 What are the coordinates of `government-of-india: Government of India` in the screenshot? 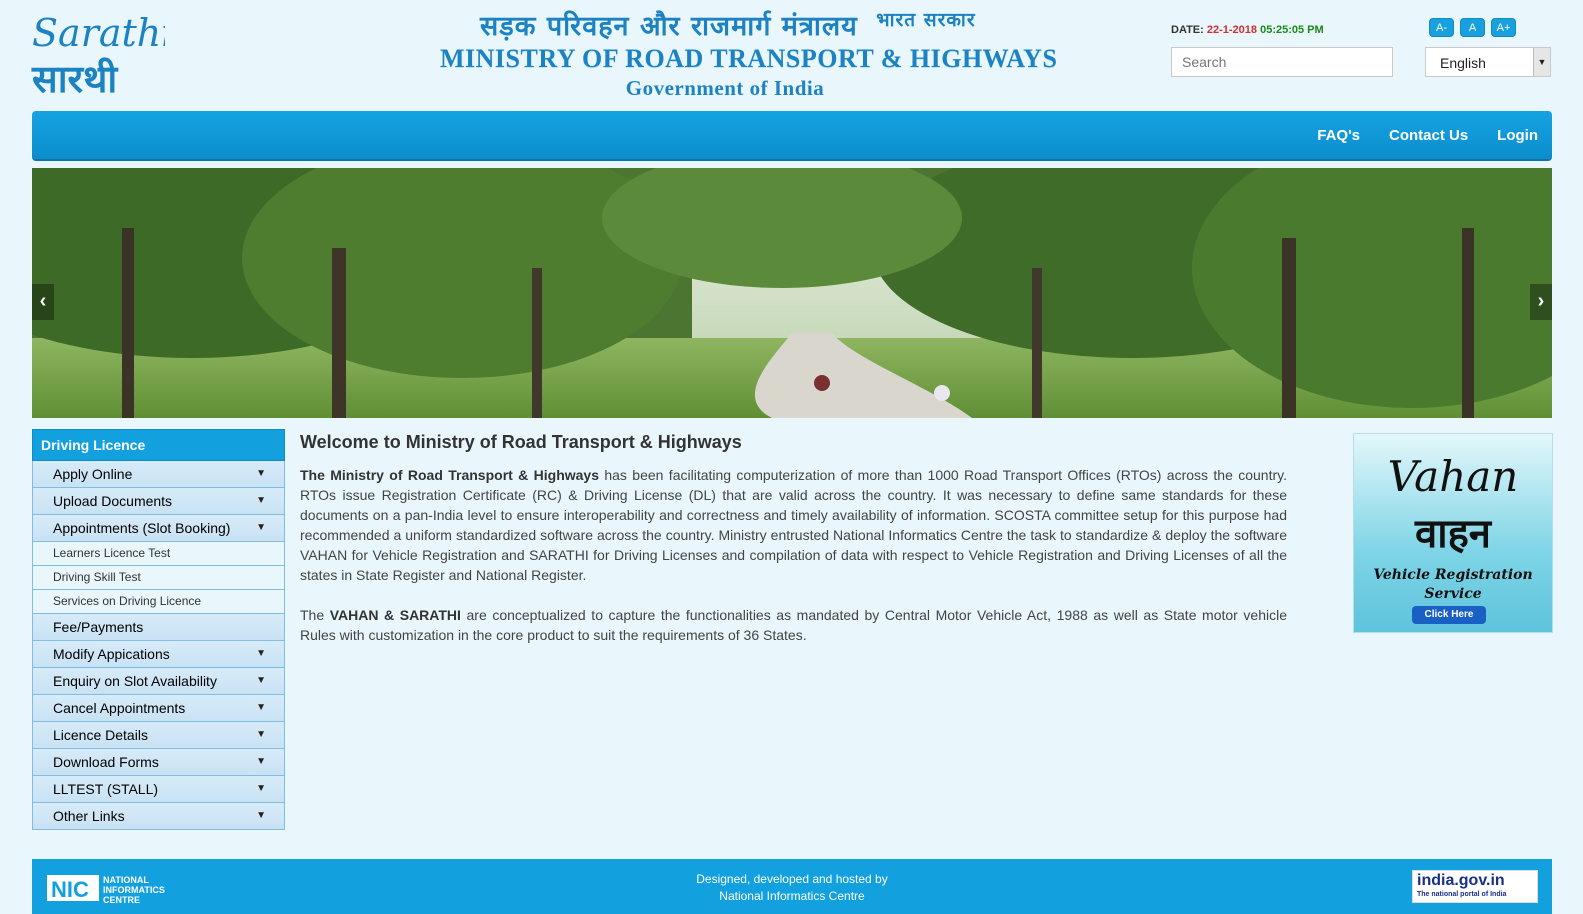 It's located at (725, 88).